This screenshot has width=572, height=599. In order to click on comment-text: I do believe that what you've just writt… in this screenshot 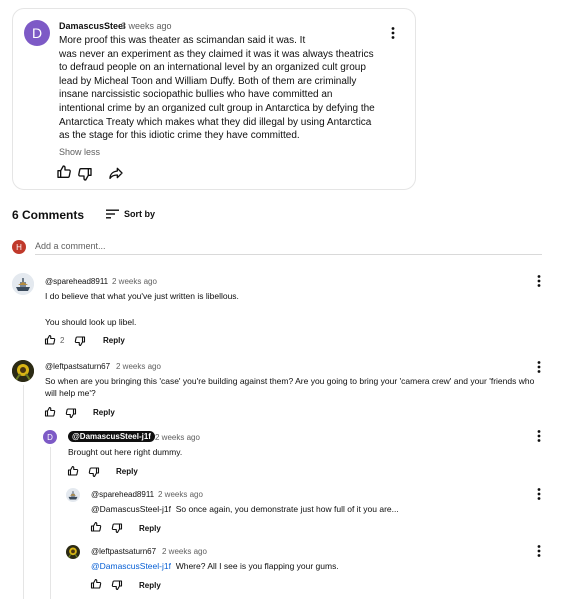, I will do `click(142, 296)`.